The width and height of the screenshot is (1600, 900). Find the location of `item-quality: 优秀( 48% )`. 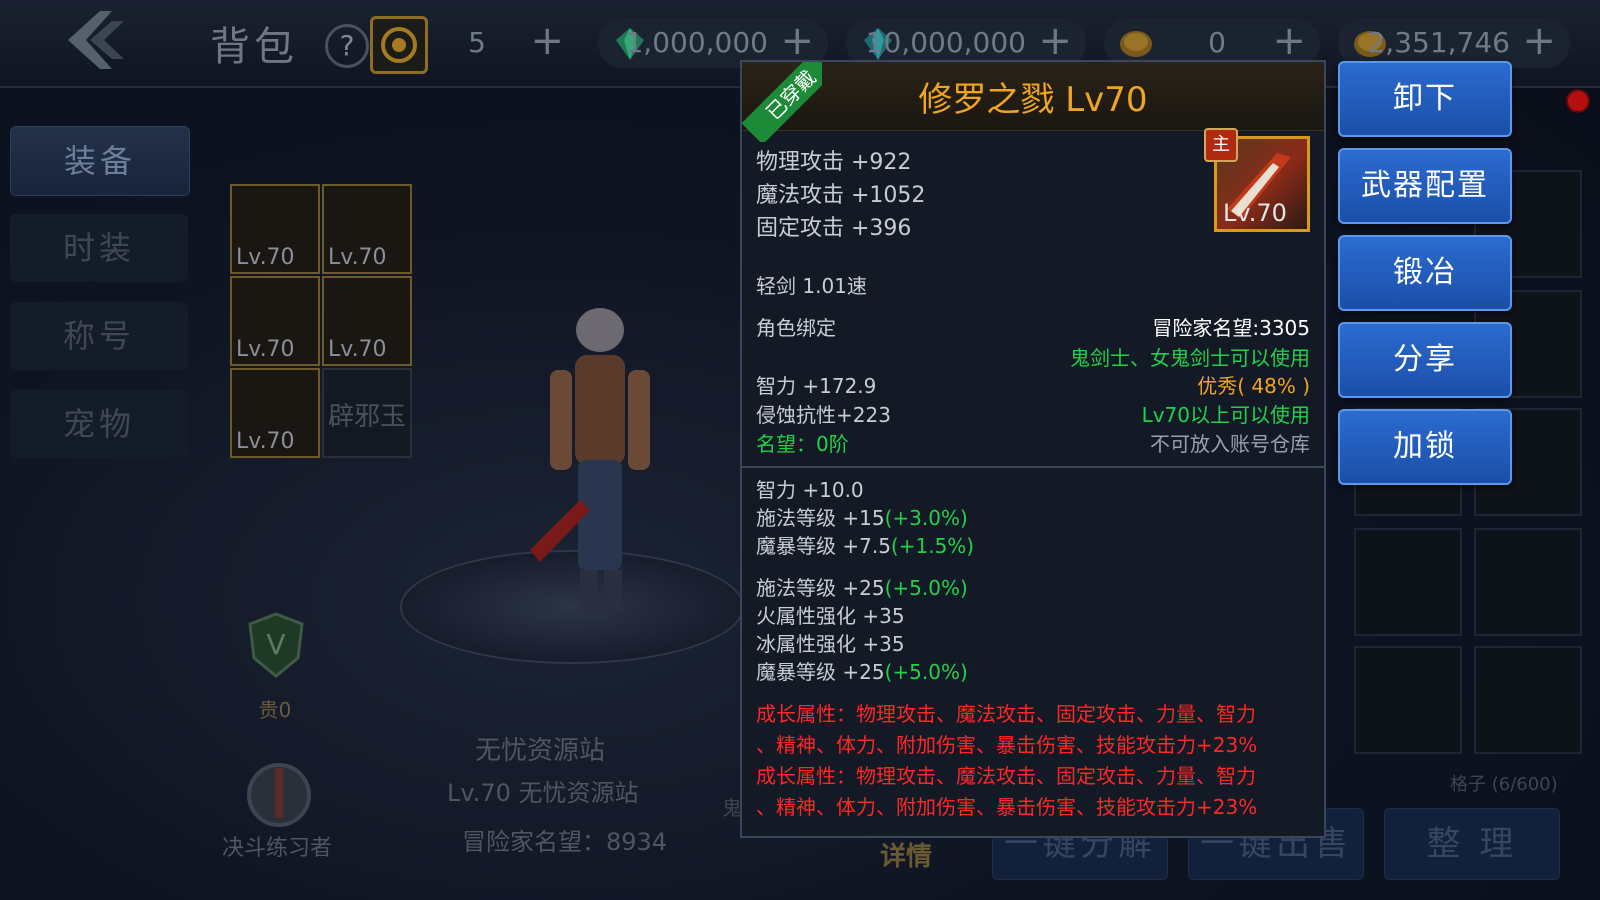

item-quality: 优秀( 48% ) is located at coordinates (1253, 386).